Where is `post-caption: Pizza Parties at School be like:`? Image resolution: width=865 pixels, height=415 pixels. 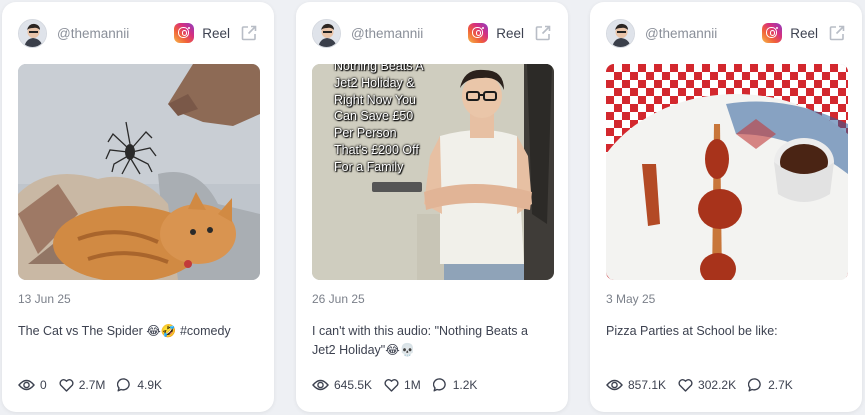
post-caption: Pizza Parties at School be like: is located at coordinates (692, 331).